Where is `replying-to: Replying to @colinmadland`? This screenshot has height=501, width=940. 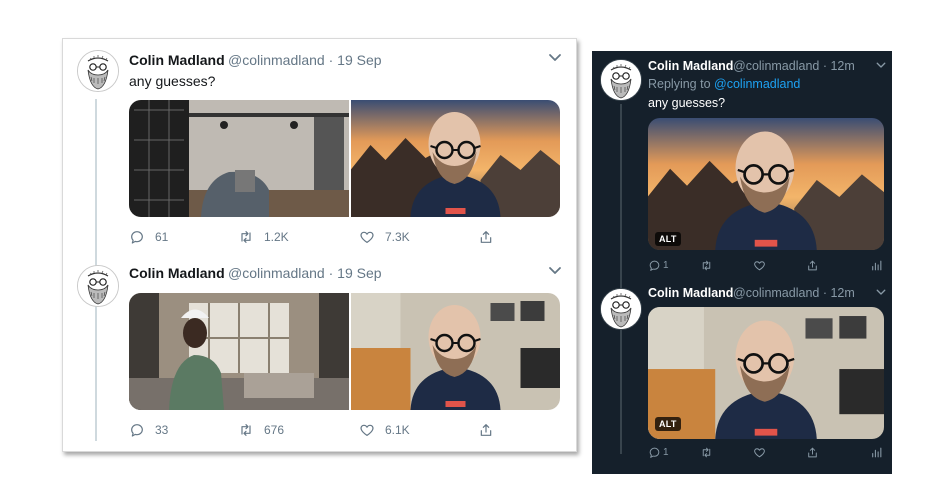
replying-to: Replying to @colinmadland is located at coordinates (724, 84).